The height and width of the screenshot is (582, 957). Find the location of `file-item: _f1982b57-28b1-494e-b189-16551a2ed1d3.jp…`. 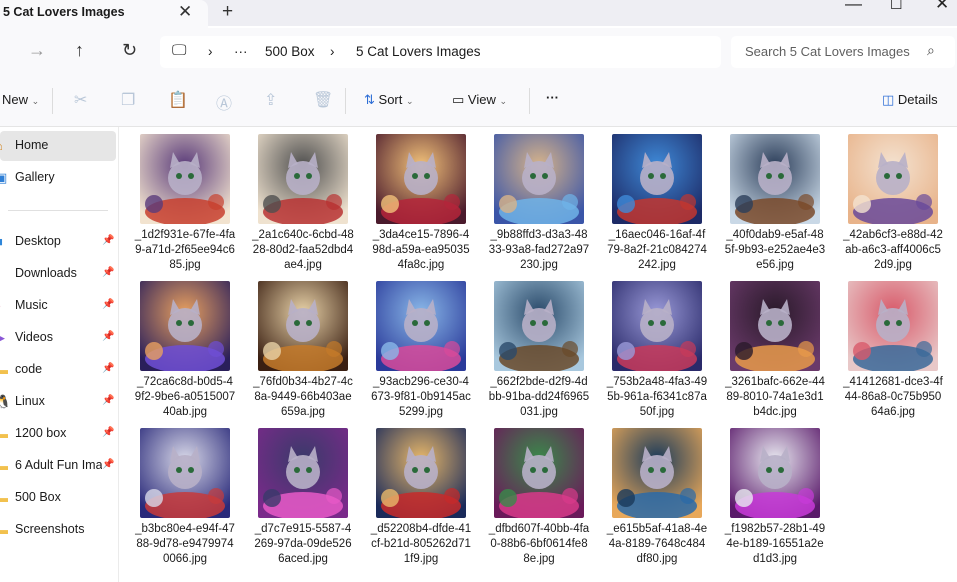

file-item: _f1982b57-28b1-494e-b189-16551a2ed1d3.jp… is located at coordinates (767, 494).